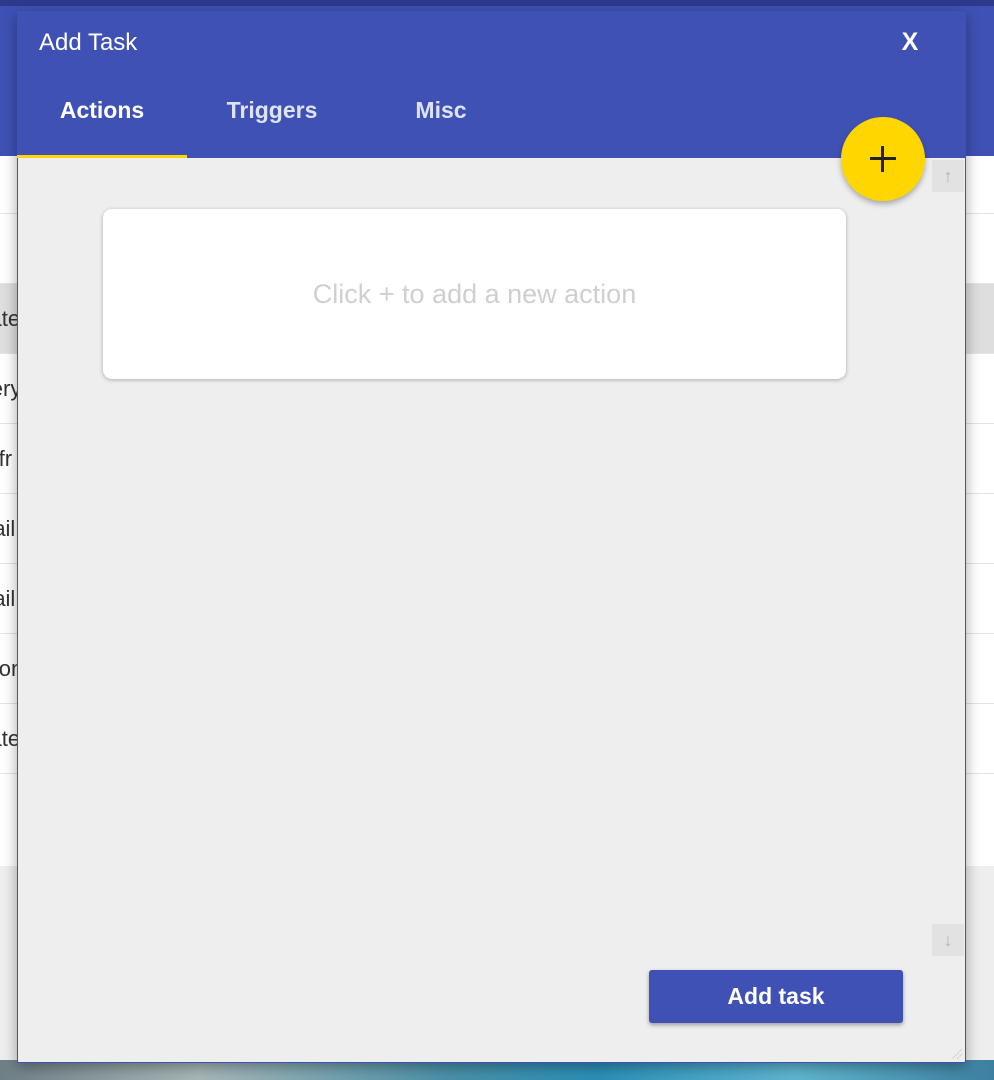 The image size is (994, 1080). I want to click on resize-grip-icon, so click(955, 1052).